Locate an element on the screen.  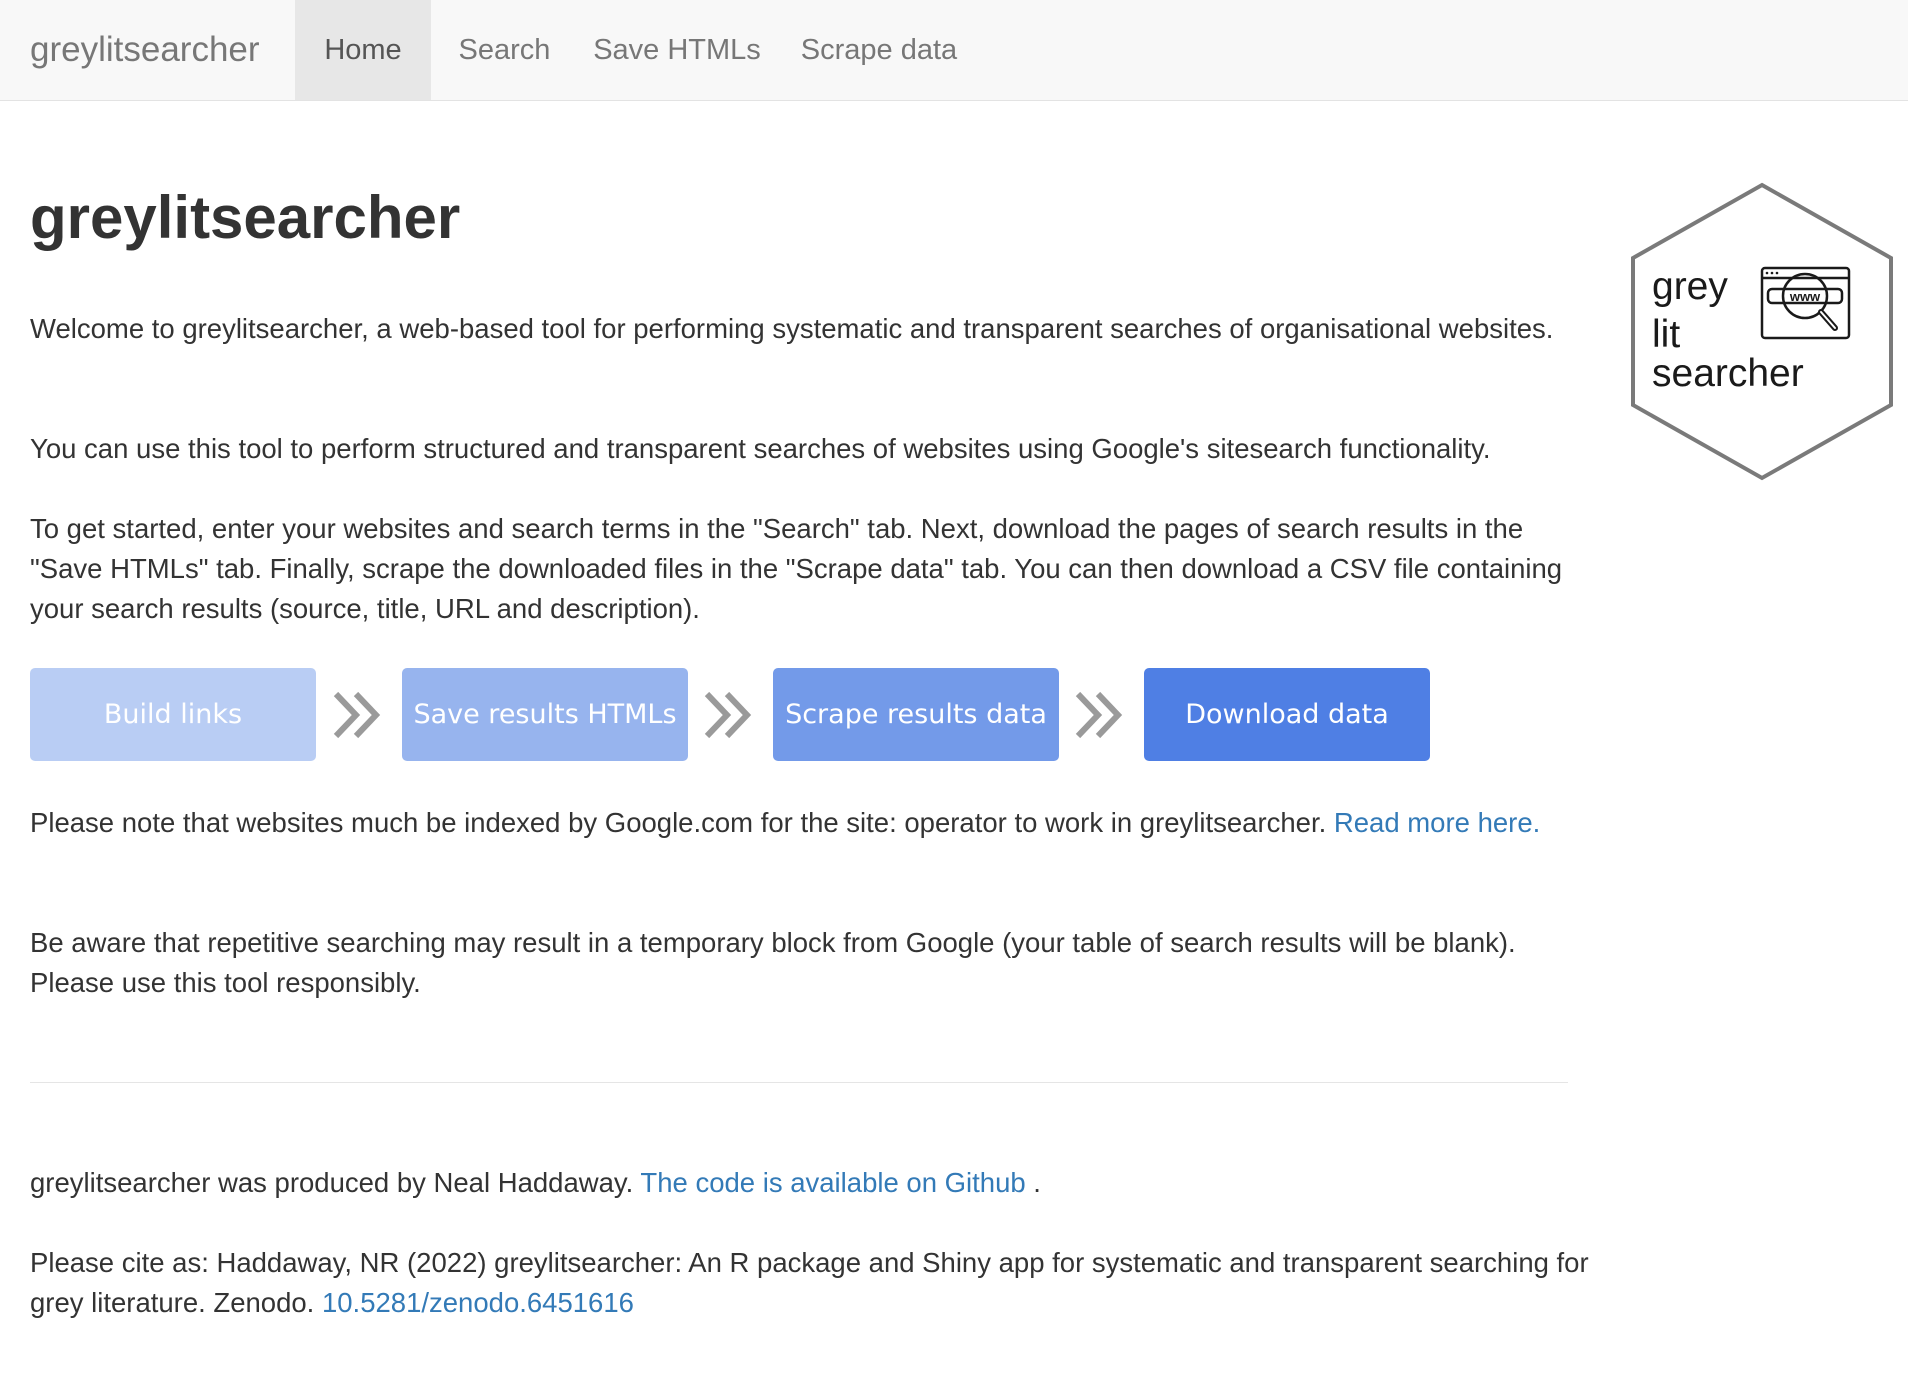
build-links-step: Build links is located at coordinates (173, 714).